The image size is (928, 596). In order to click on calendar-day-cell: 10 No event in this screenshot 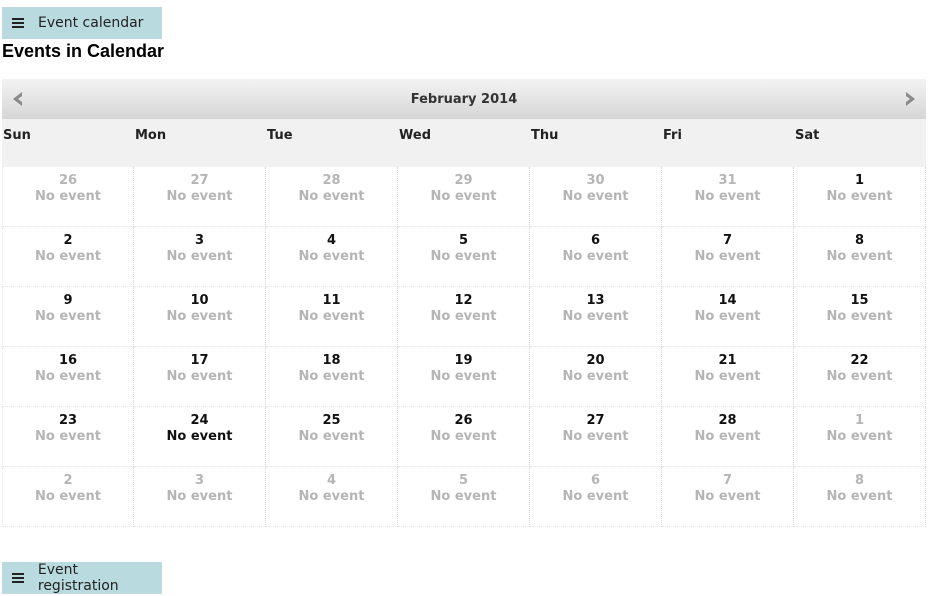, I will do `click(200, 317)`.